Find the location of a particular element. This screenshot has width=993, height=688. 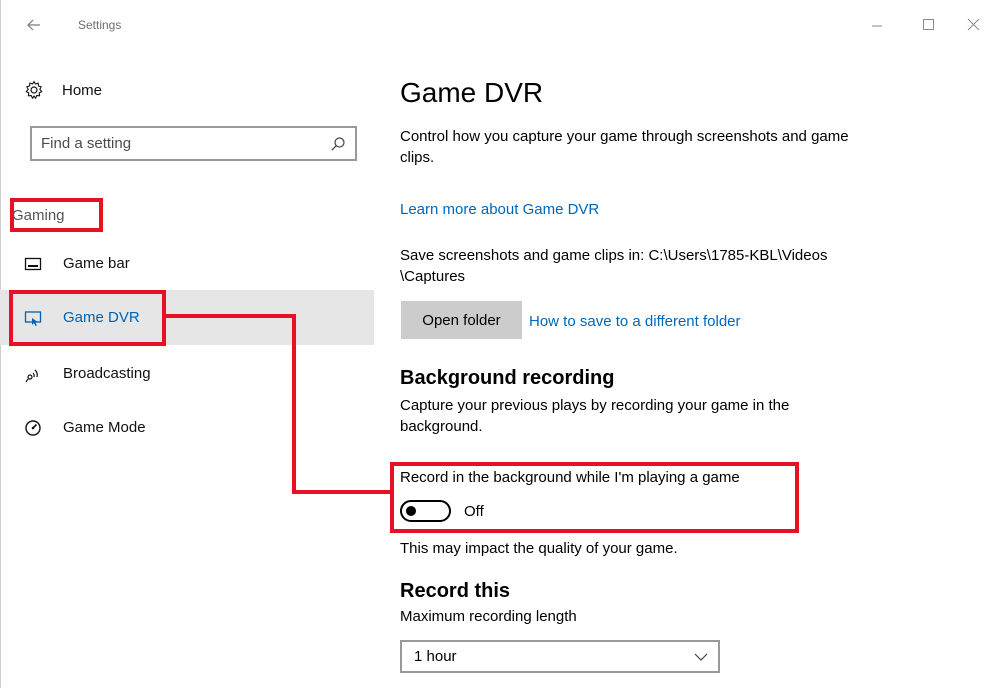

search-box is located at coordinates (193, 143).